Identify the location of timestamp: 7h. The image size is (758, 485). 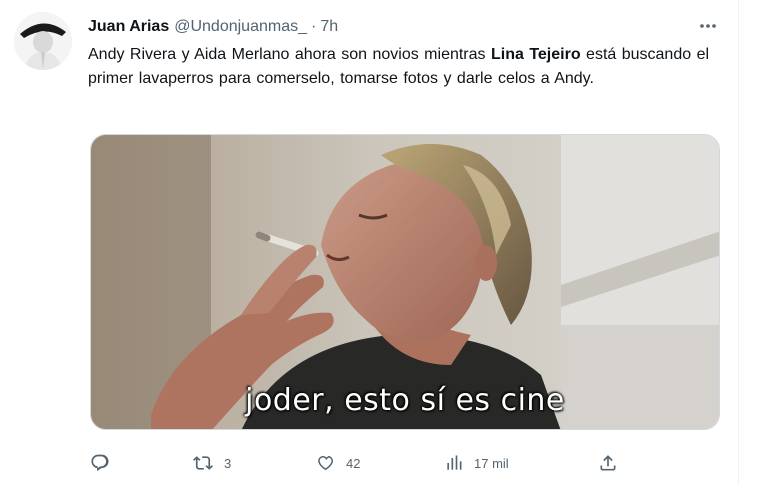
(329, 27).